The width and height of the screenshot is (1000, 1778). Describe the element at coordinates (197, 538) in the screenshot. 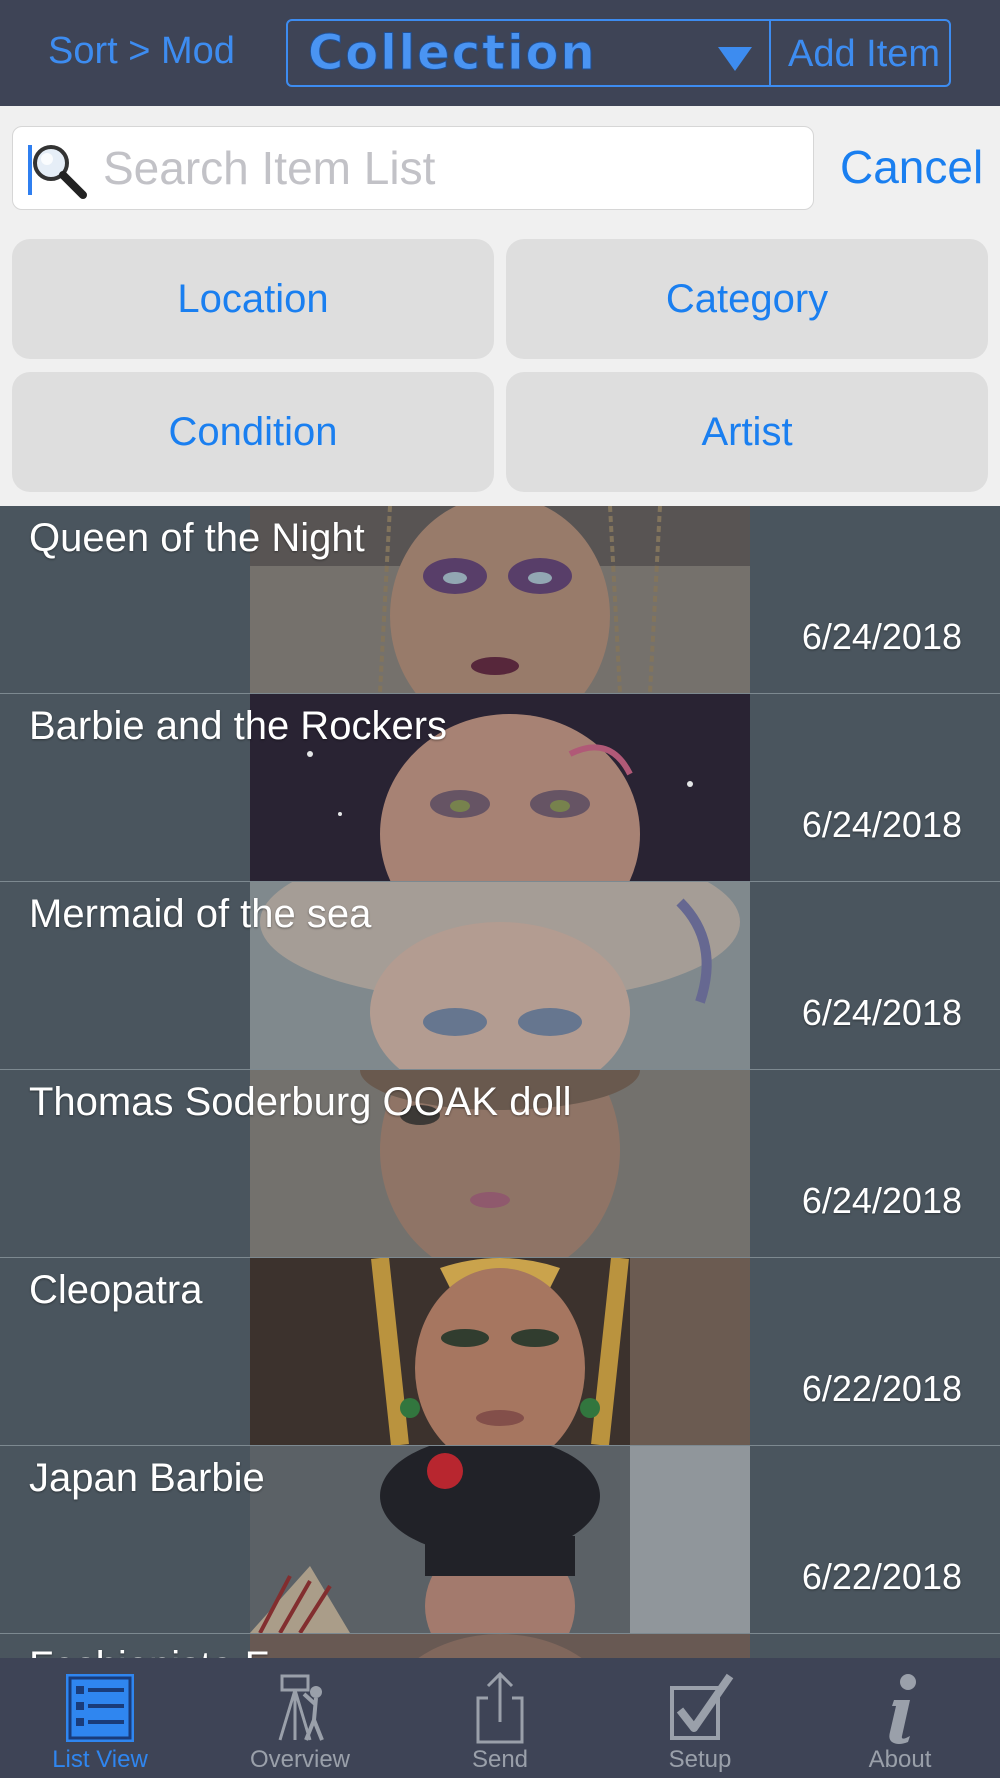

I see `item-title: Queen of the Night` at that location.